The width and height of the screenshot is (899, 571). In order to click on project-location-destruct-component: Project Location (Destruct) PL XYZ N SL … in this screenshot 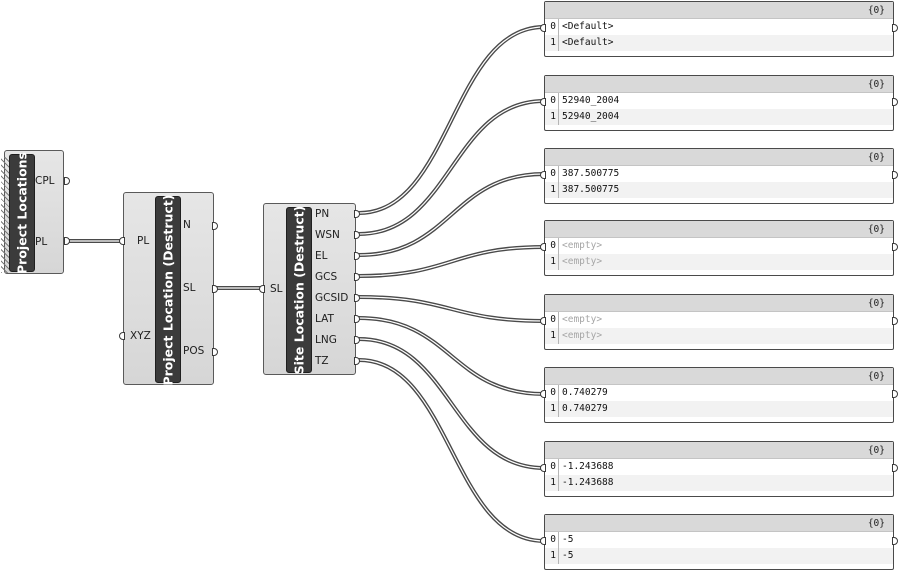, I will do `click(168, 288)`.